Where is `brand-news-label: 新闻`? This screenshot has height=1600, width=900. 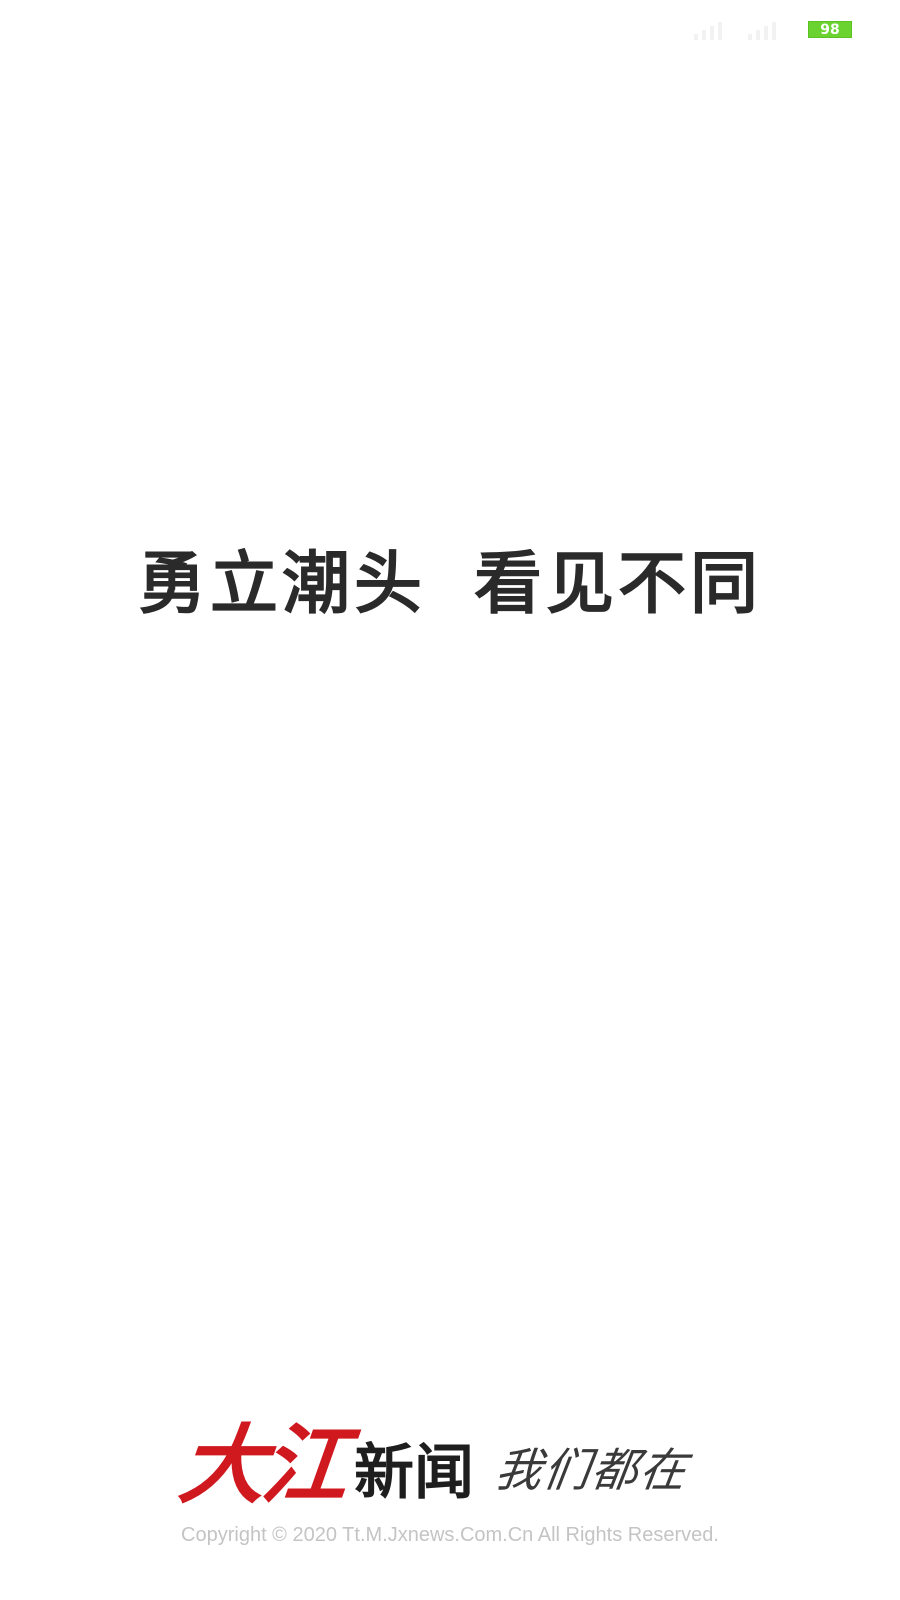
brand-news-label: 新闻 is located at coordinates (414, 1473).